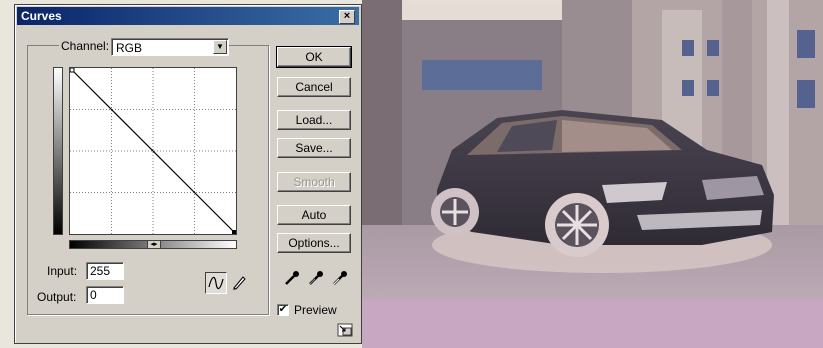 This screenshot has height=348, width=823. What do you see at coordinates (314, 215) in the screenshot?
I see `auto-button: Auto` at bounding box center [314, 215].